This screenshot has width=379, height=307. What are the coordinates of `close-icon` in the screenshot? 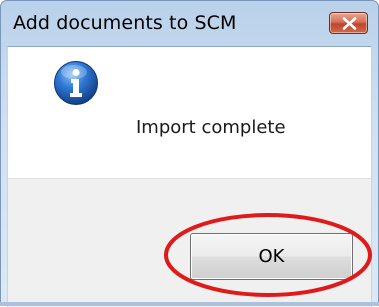 It's located at (349, 23).